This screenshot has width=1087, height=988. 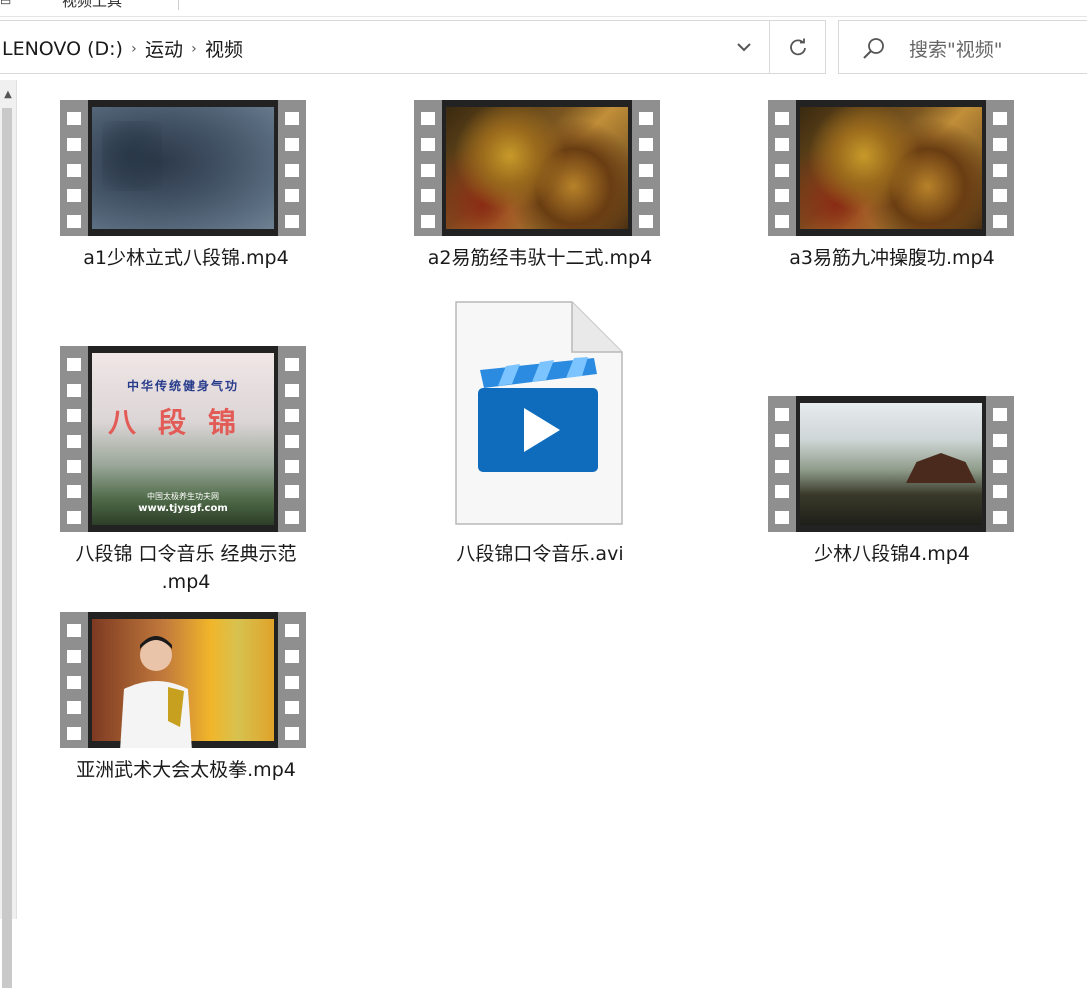 I want to click on video-thumbnail: 中华传统健身气功 八段锦 中国太极养生功夫网 www.tjysgf.com, so click(x=183, y=439).